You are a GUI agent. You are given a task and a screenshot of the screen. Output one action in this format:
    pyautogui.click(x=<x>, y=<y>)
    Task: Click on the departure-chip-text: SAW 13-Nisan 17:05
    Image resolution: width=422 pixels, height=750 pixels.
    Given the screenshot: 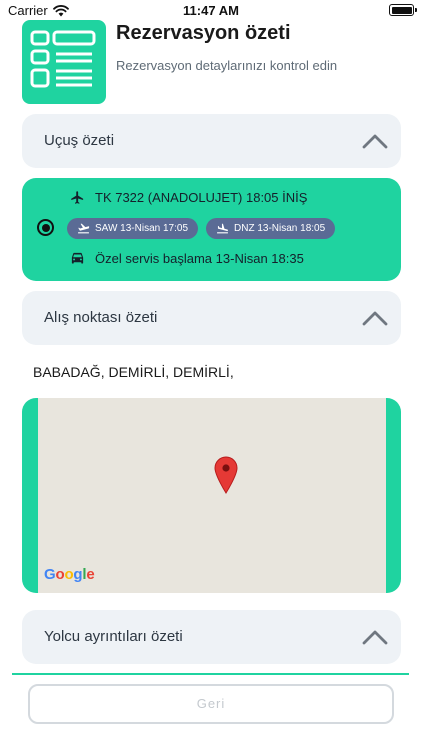 What is the action you would take?
    pyautogui.click(x=142, y=228)
    